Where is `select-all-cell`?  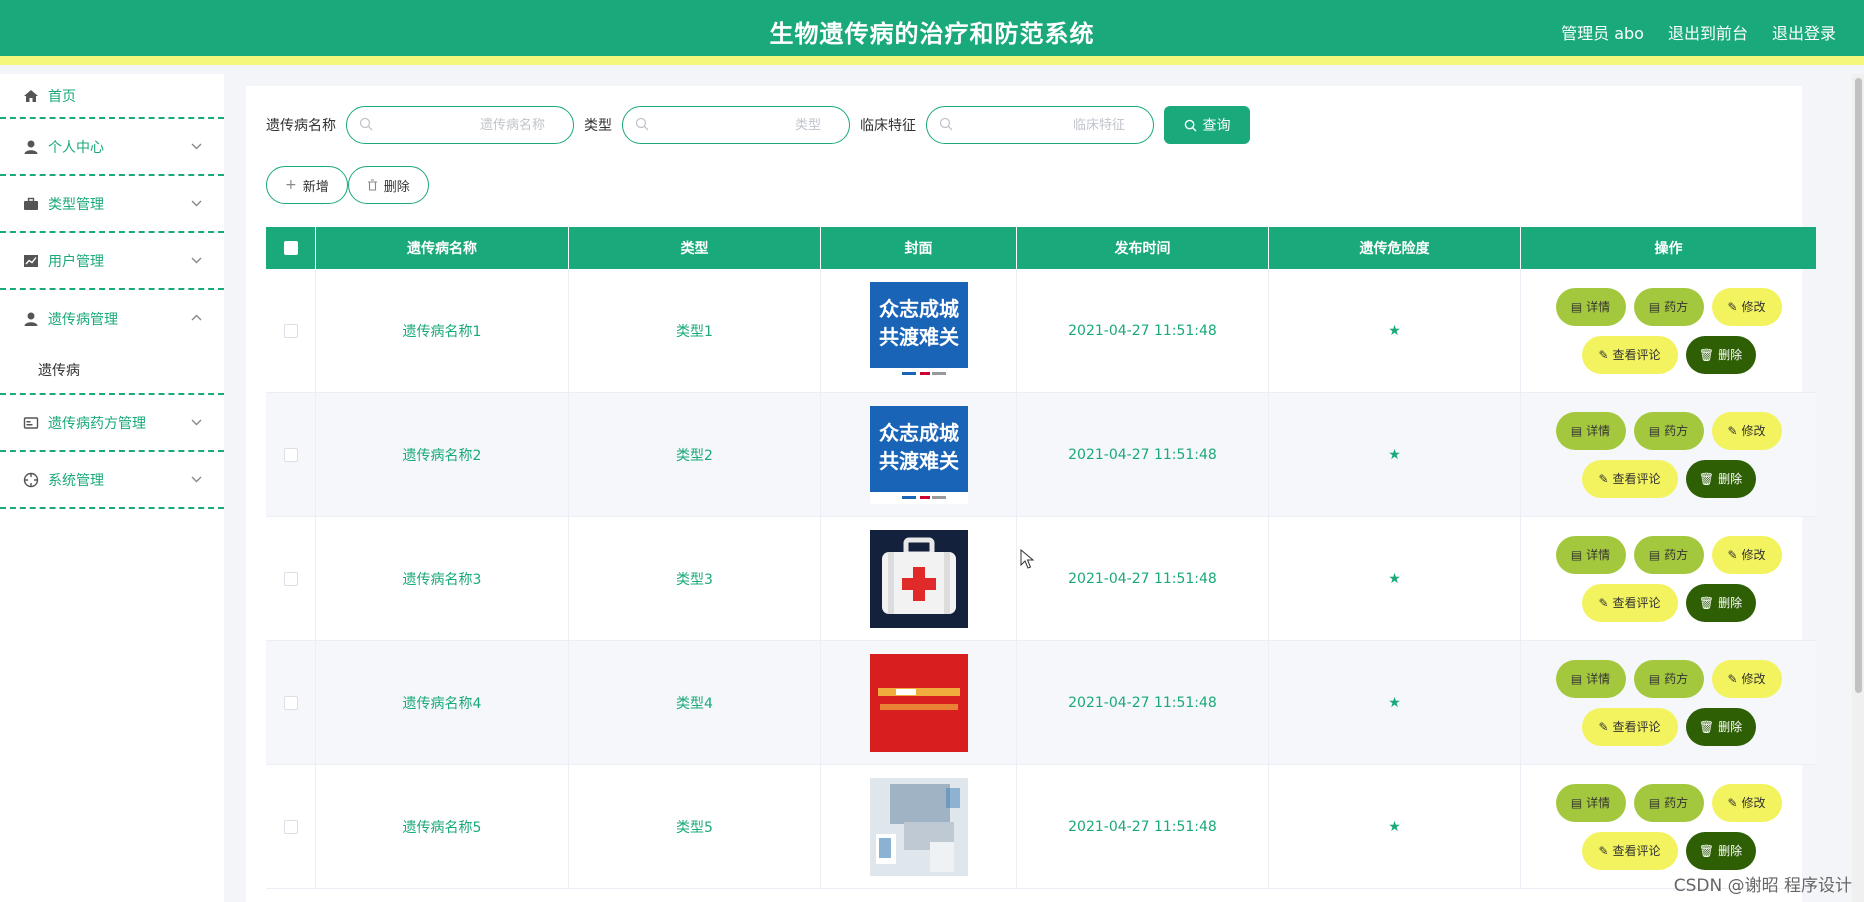 select-all-cell is located at coordinates (291, 248).